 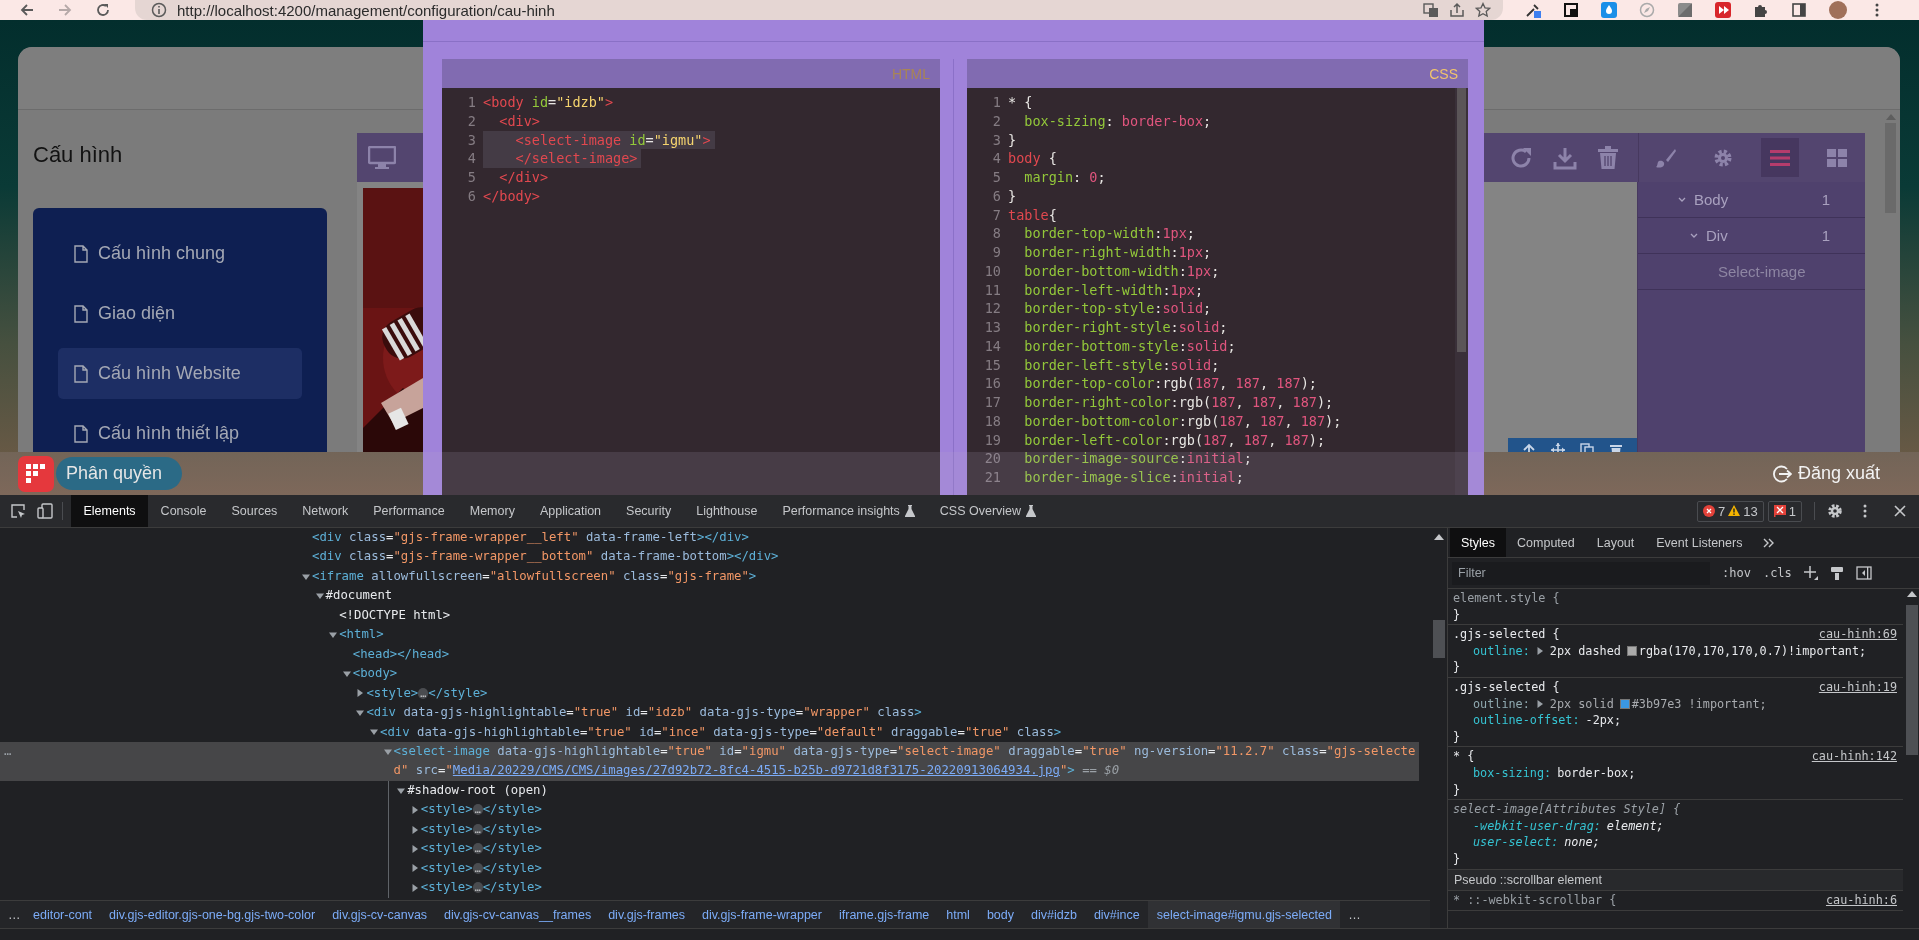 I want to click on breadcrumb-item: editor-cont, so click(x=62, y=914).